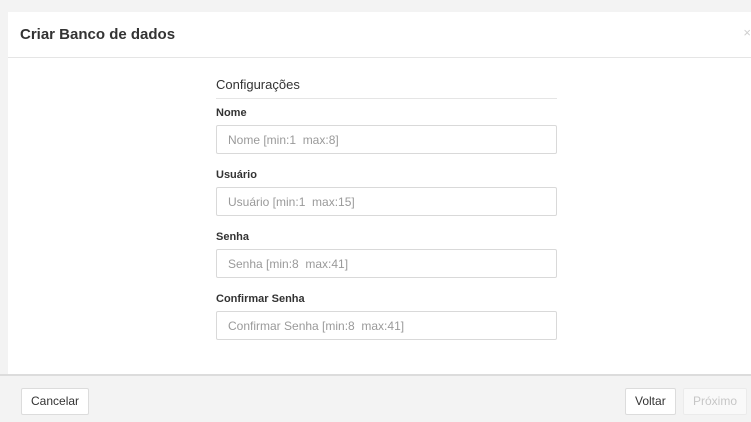 This screenshot has height=422, width=751. What do you see at coordinates (386, 263) in the screenshot?
I see `password-input` at bounding box center [386, 263].